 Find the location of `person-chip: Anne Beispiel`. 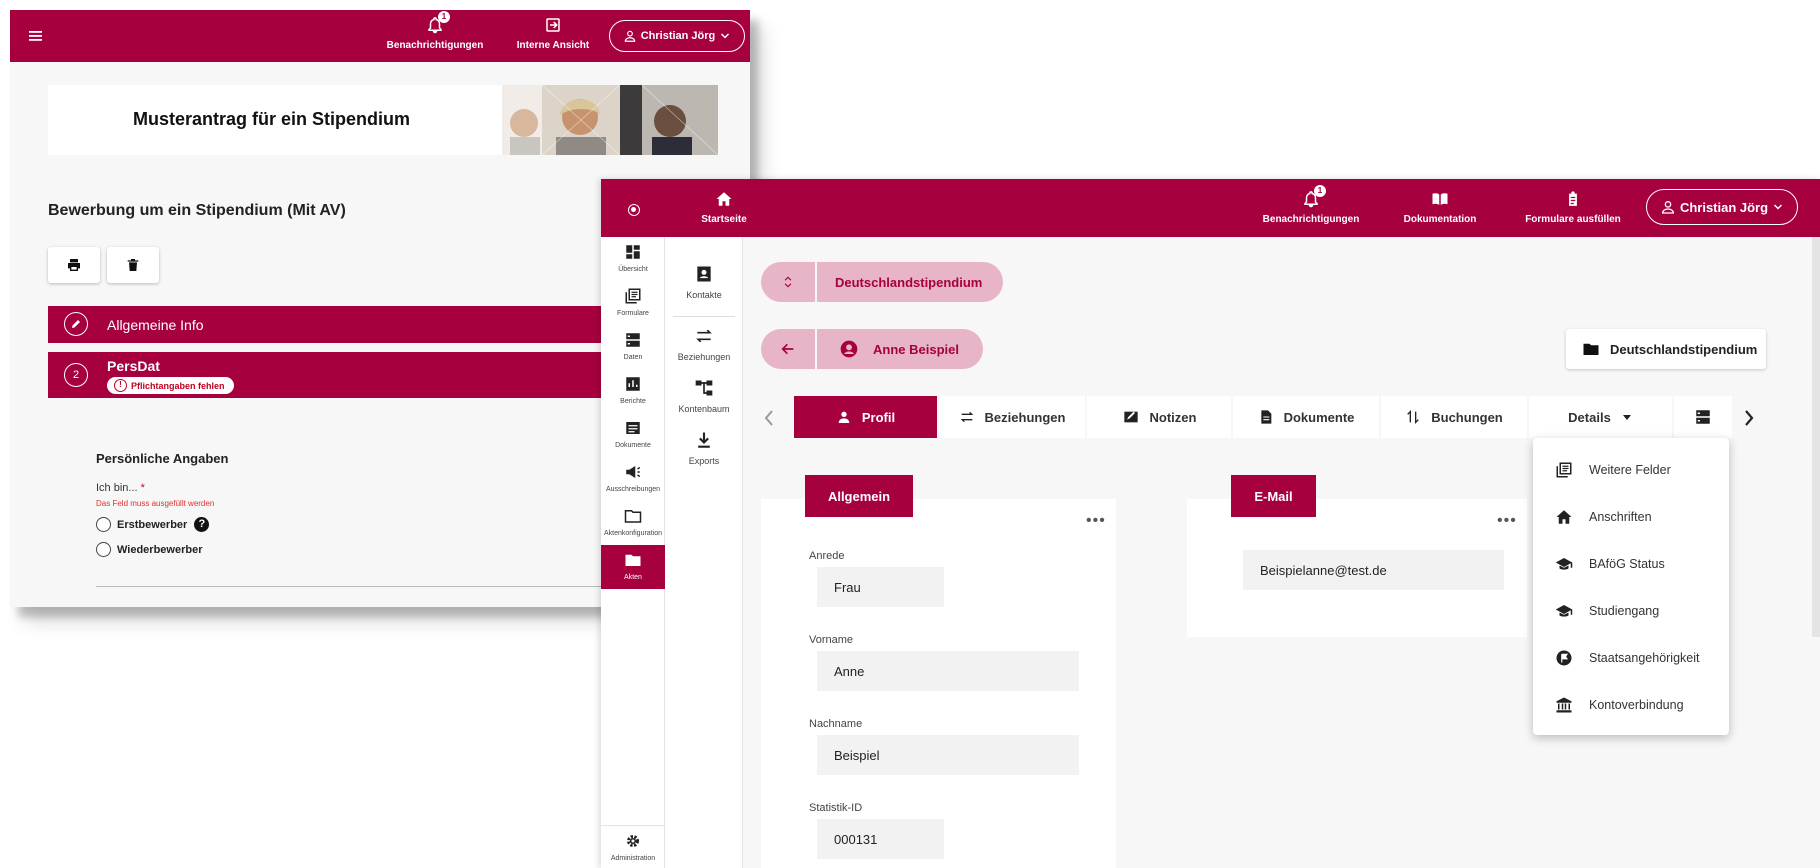

person-chip: Anne Beispiel is located at coordinates (872, 349).